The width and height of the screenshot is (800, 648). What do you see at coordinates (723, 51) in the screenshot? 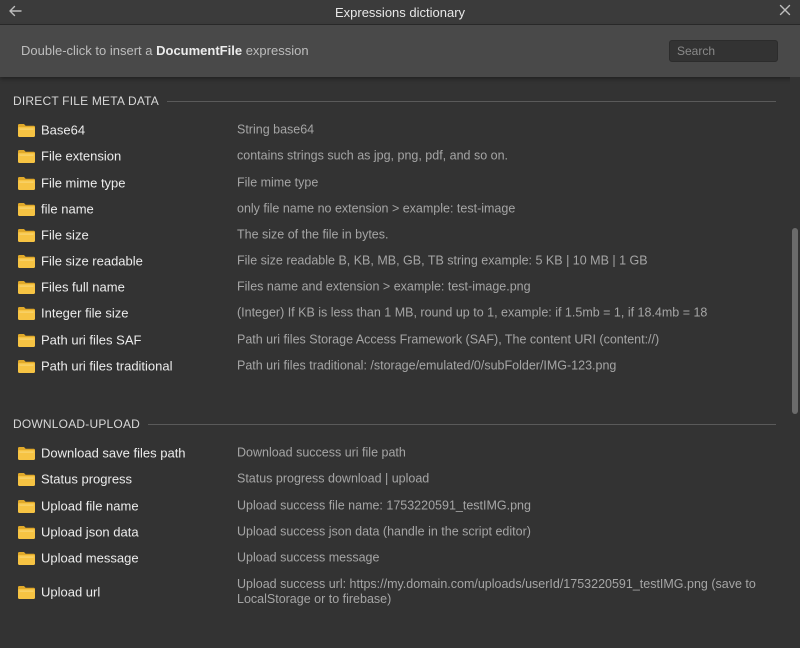
I see `search-input` at bounding box center [723, 51].